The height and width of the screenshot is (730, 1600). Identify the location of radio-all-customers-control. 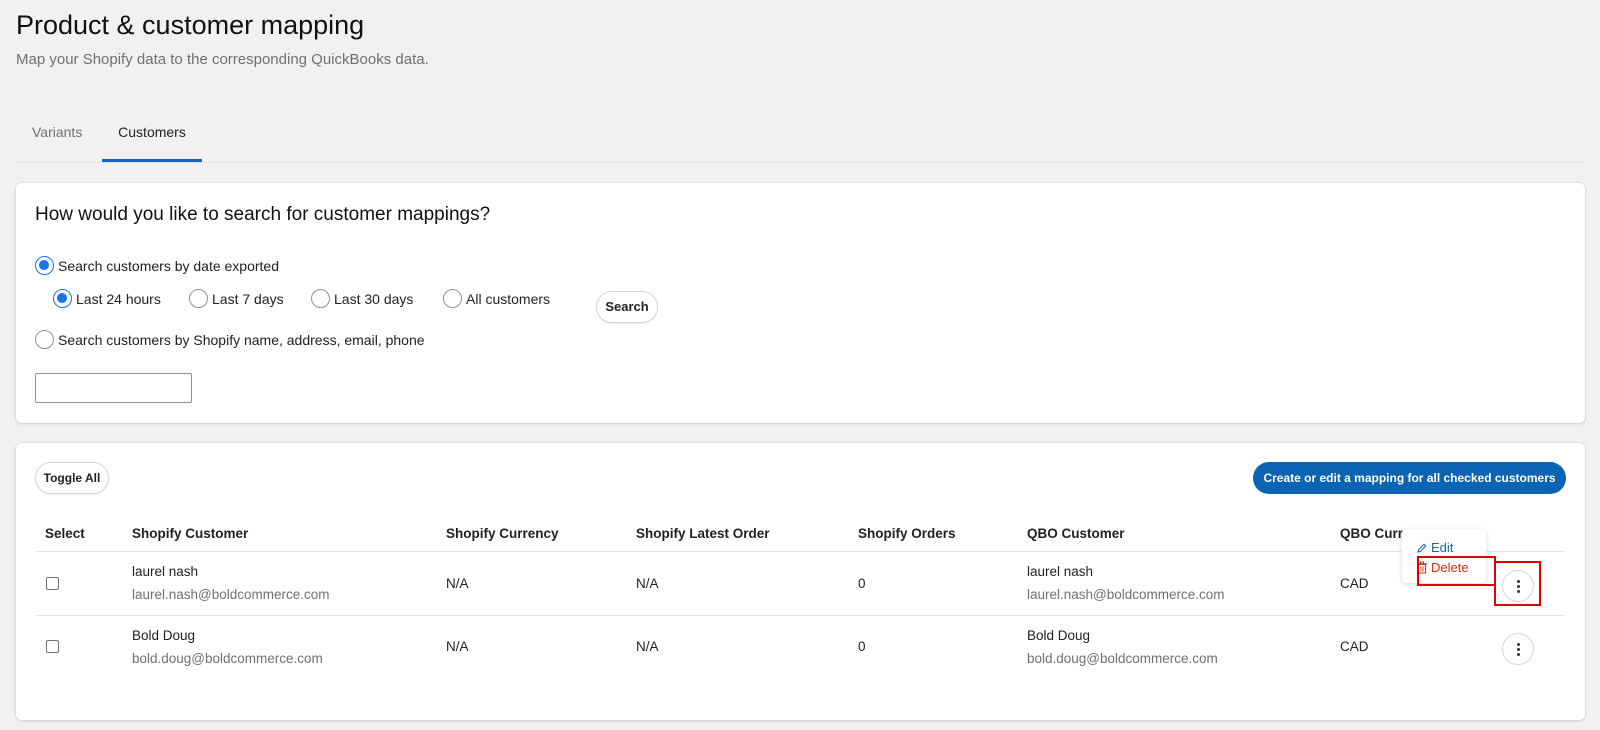
(452, 298).